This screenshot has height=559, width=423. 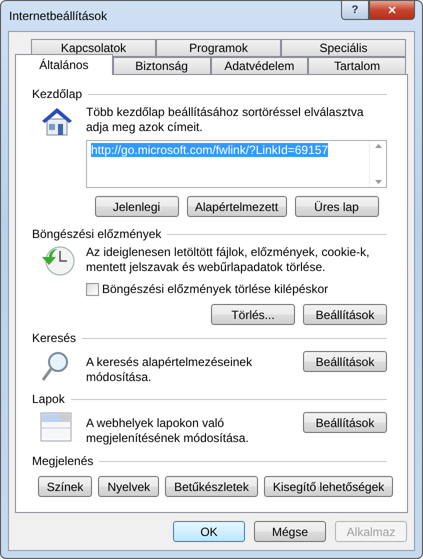 What do you see at coordinates (218, 48) in the screenshot?
I see `tab: Programok` at bounding box center [218, 48].